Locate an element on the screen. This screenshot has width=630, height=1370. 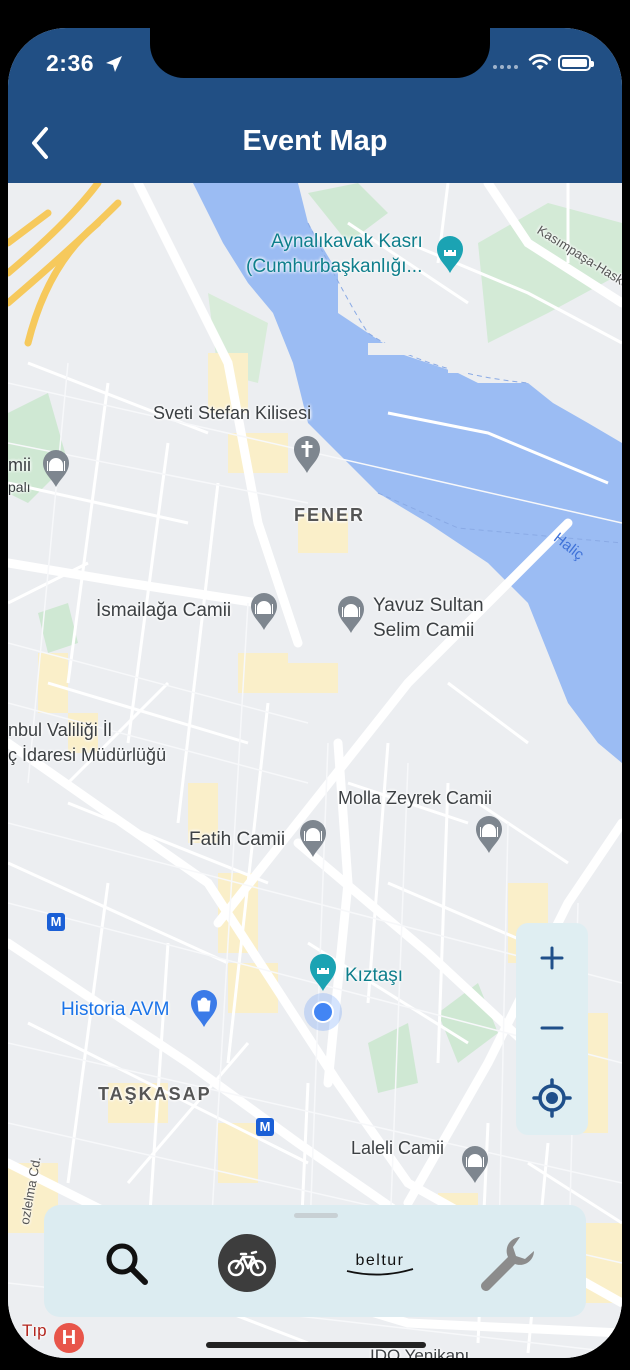
label-ismailaga: İsmailağa Camii is located at coordinates (164, 610).